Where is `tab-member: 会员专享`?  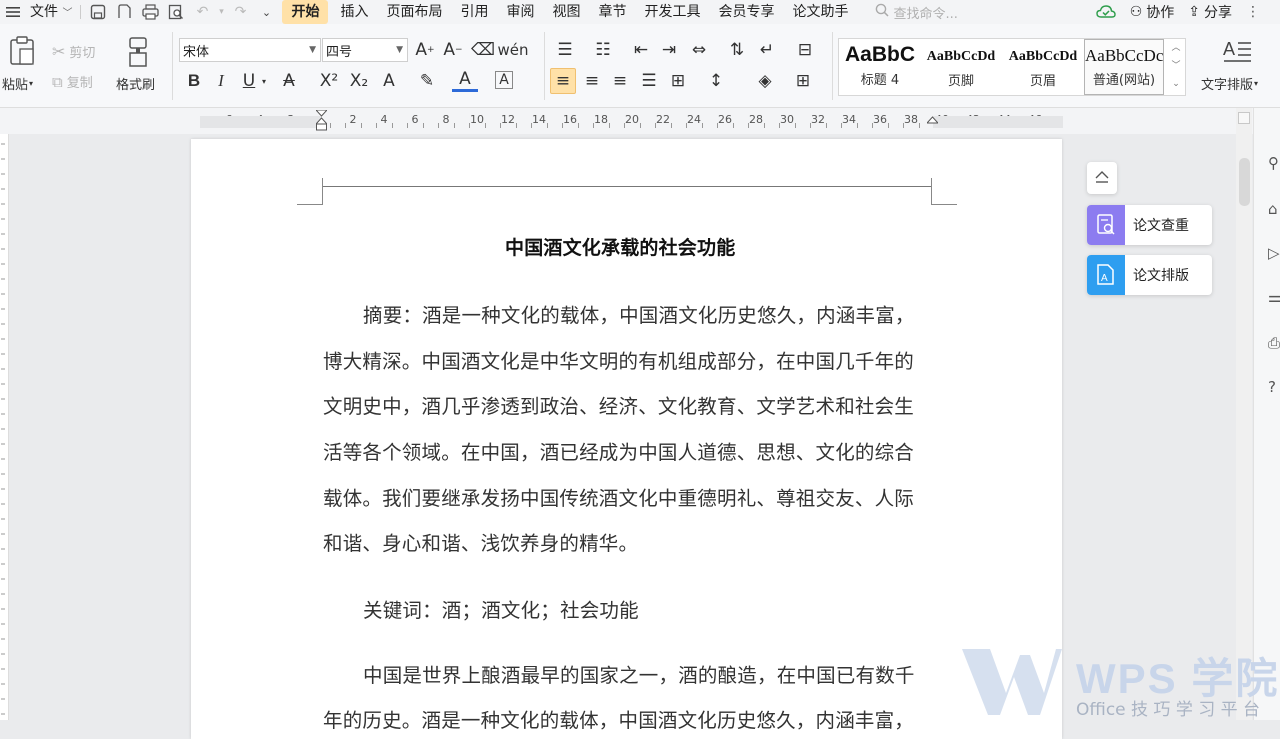 tab-member: 会员专享 is located at coordinates (746, 12).